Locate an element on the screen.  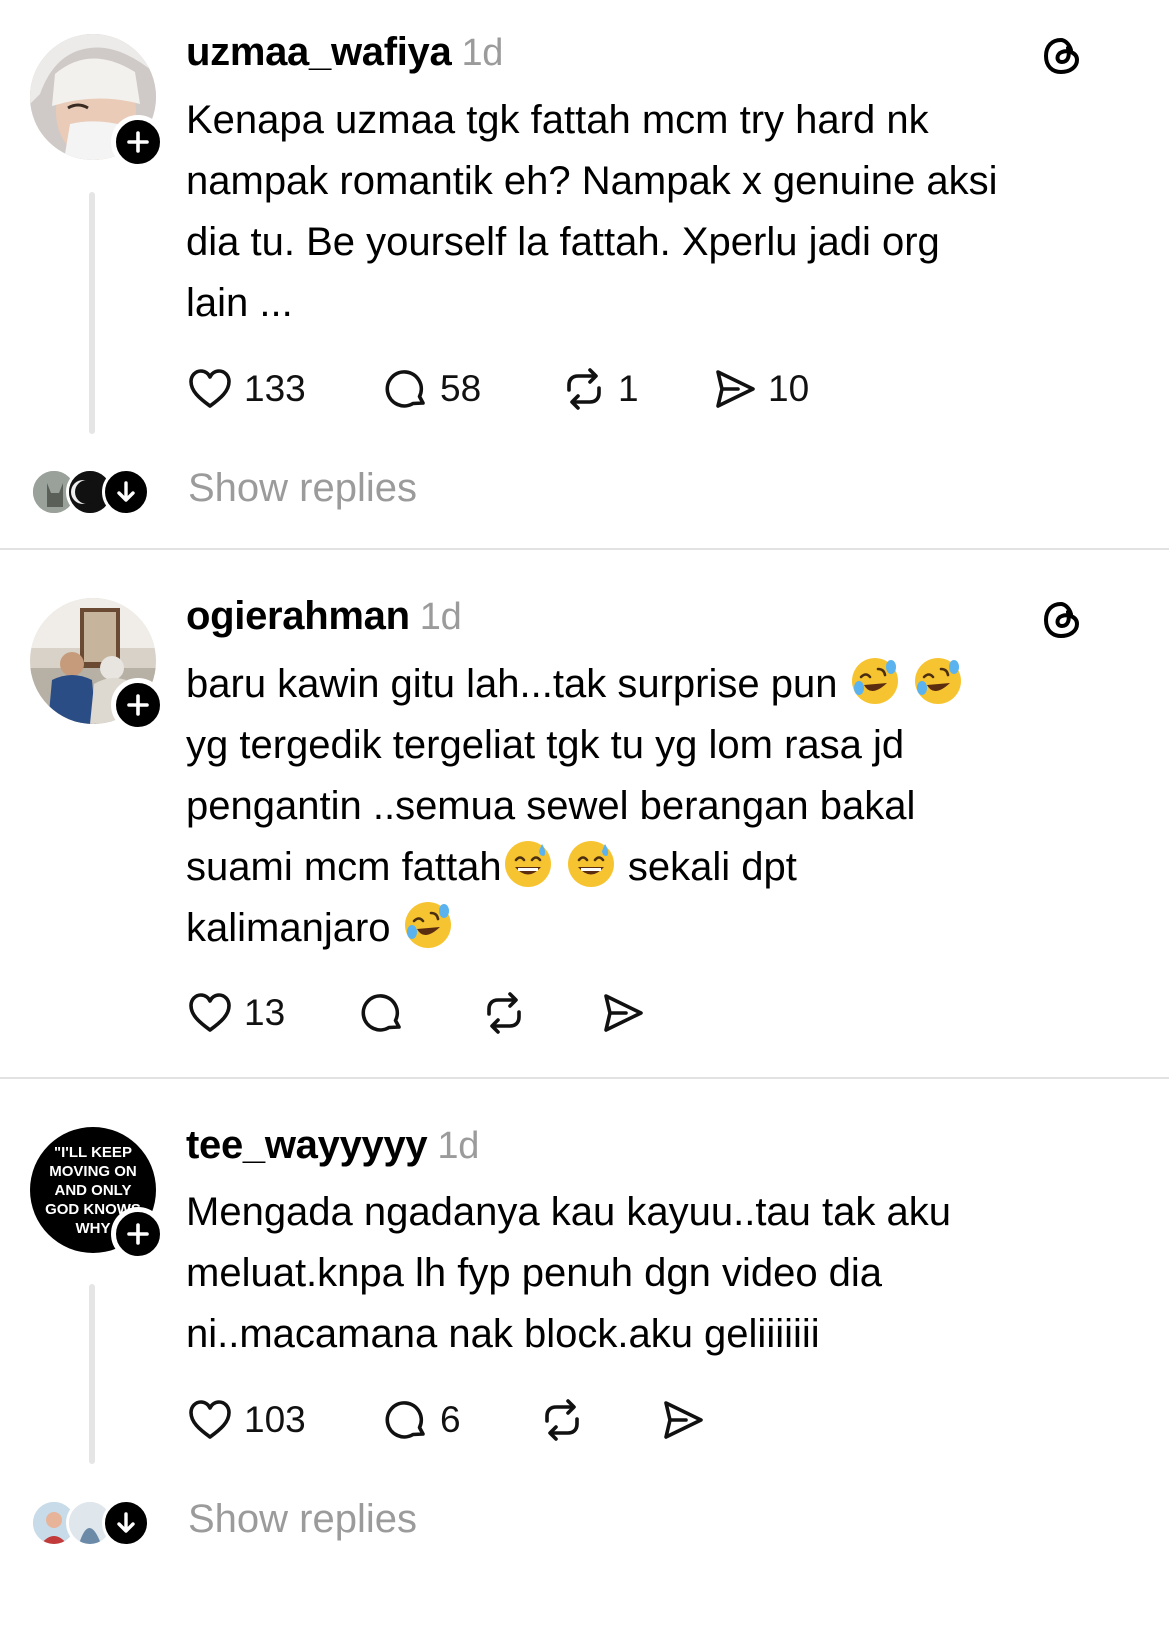
post-actions: 13 is located at coordinates (436, 1013).